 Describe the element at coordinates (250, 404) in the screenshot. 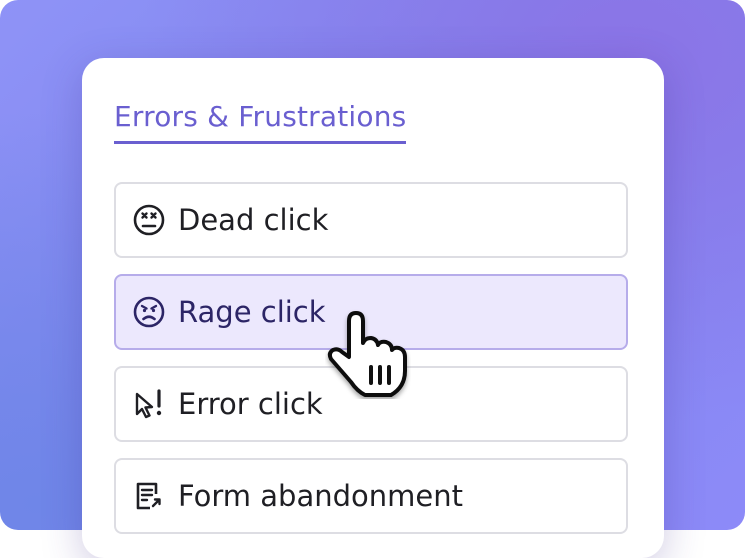

I see `list-item-label: Error click` at that location.